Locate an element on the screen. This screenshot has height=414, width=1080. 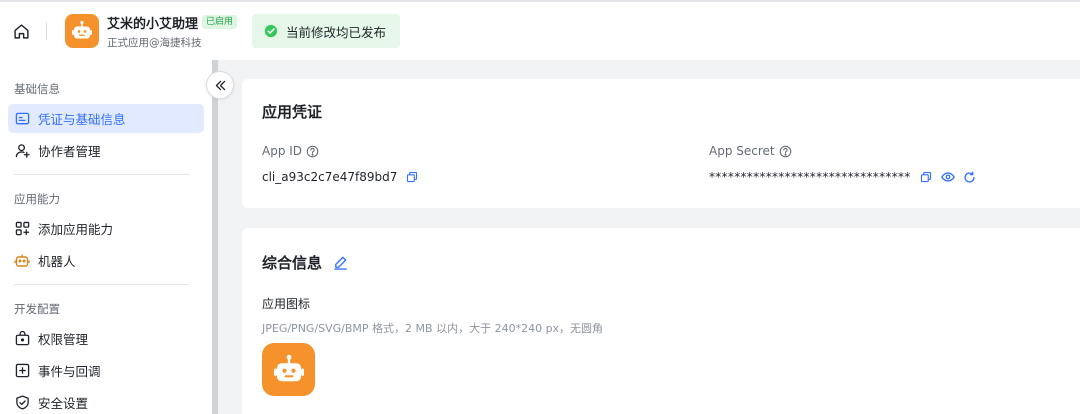
sidebar-item-label: 凭证与基础信息 is located at coordinates (82, 119).